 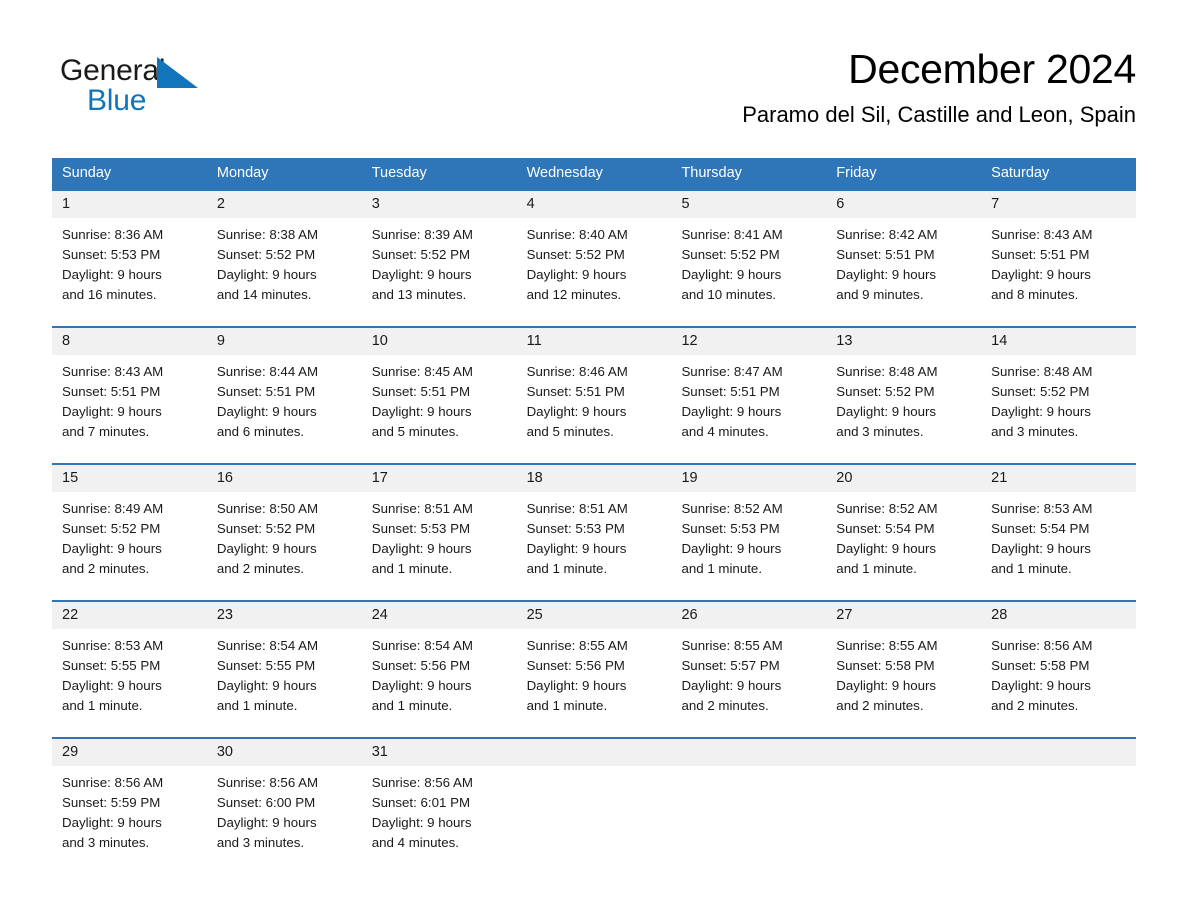 What do you see at coordinates (284, 204) in the screenshot?
I see `day-number: 2` at bounding box center [284, 204].